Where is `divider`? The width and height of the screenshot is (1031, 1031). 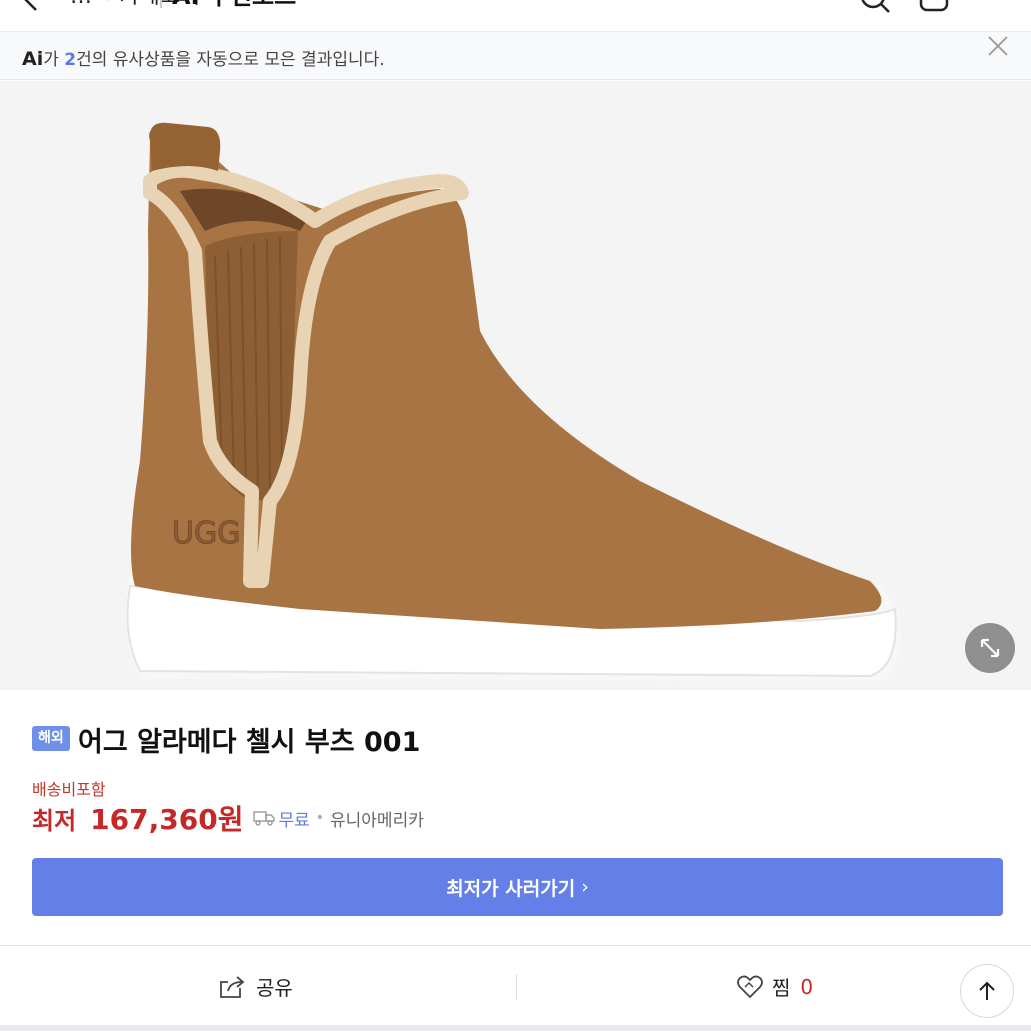 divider is located at coordinates (516, 987).